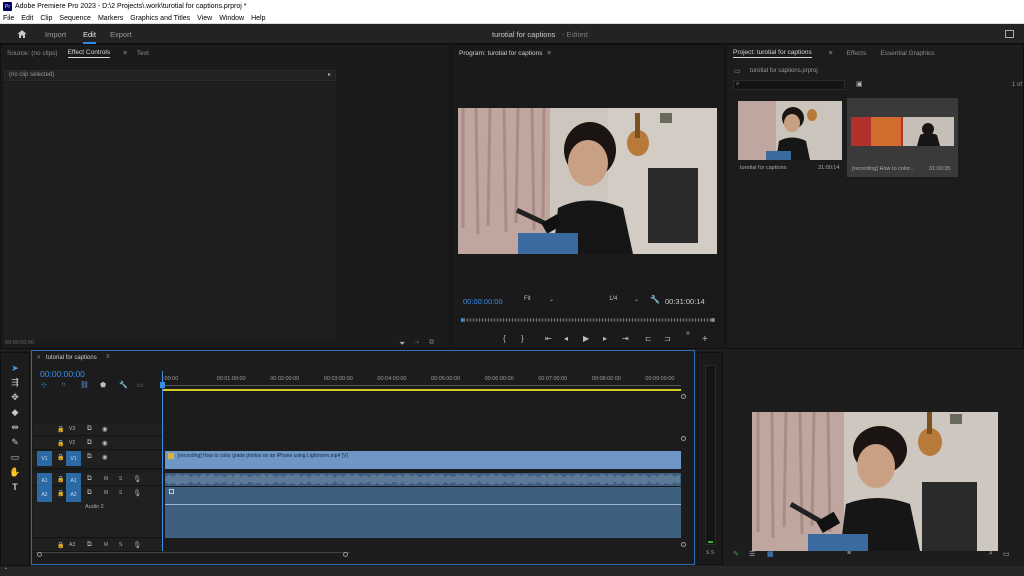  I want to click on menu-window: Window, so click(231, 18).